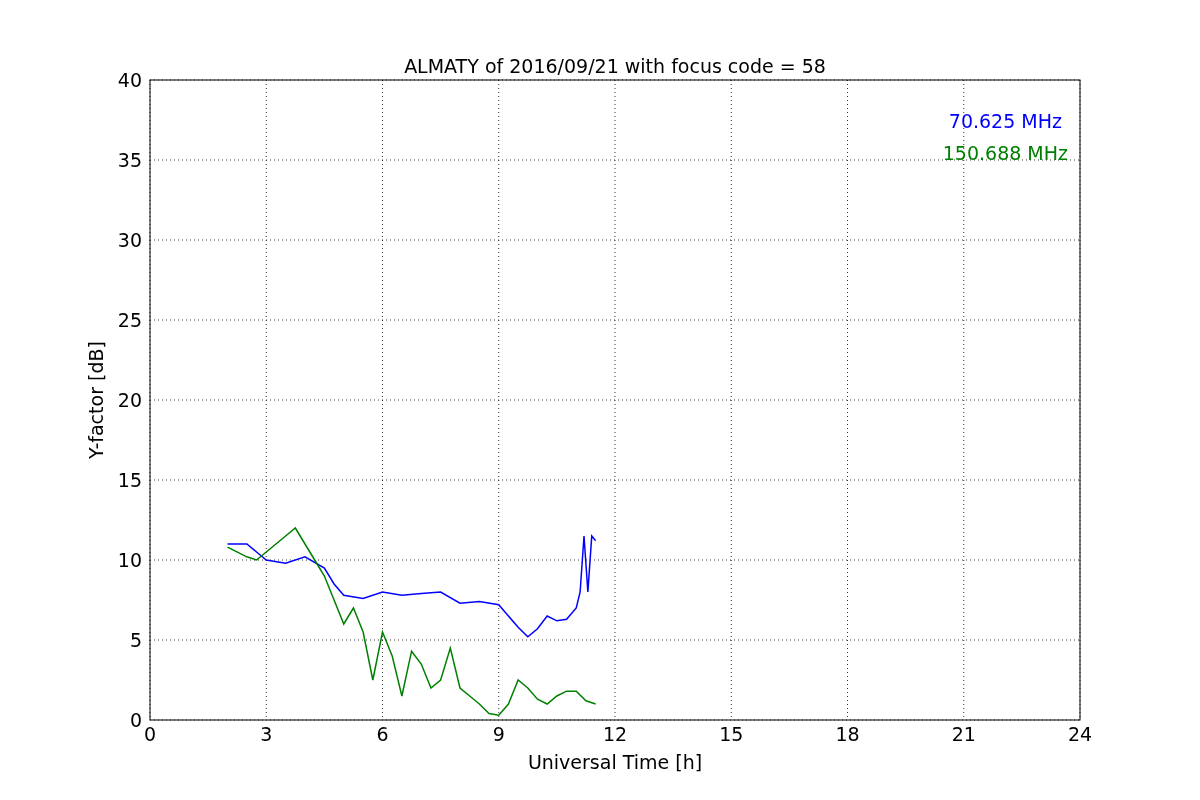  Describe the element at coordinates (129, 160) in the screenshot. I see `y-tick-label: 35` at that location.